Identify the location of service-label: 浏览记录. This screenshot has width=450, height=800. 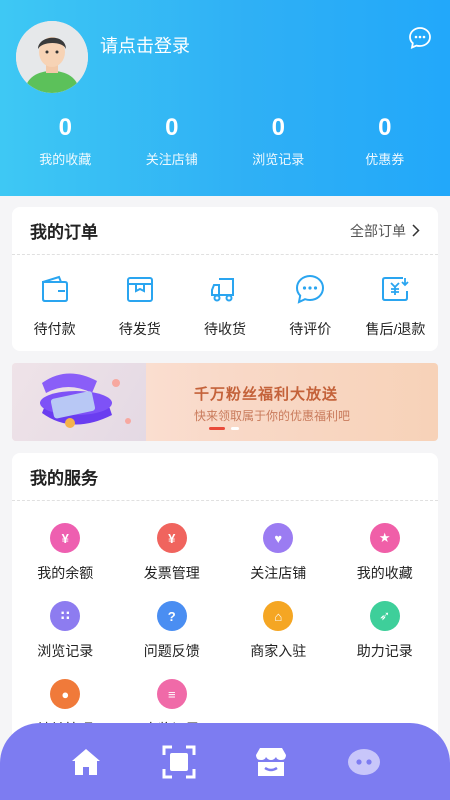
(65, 651).